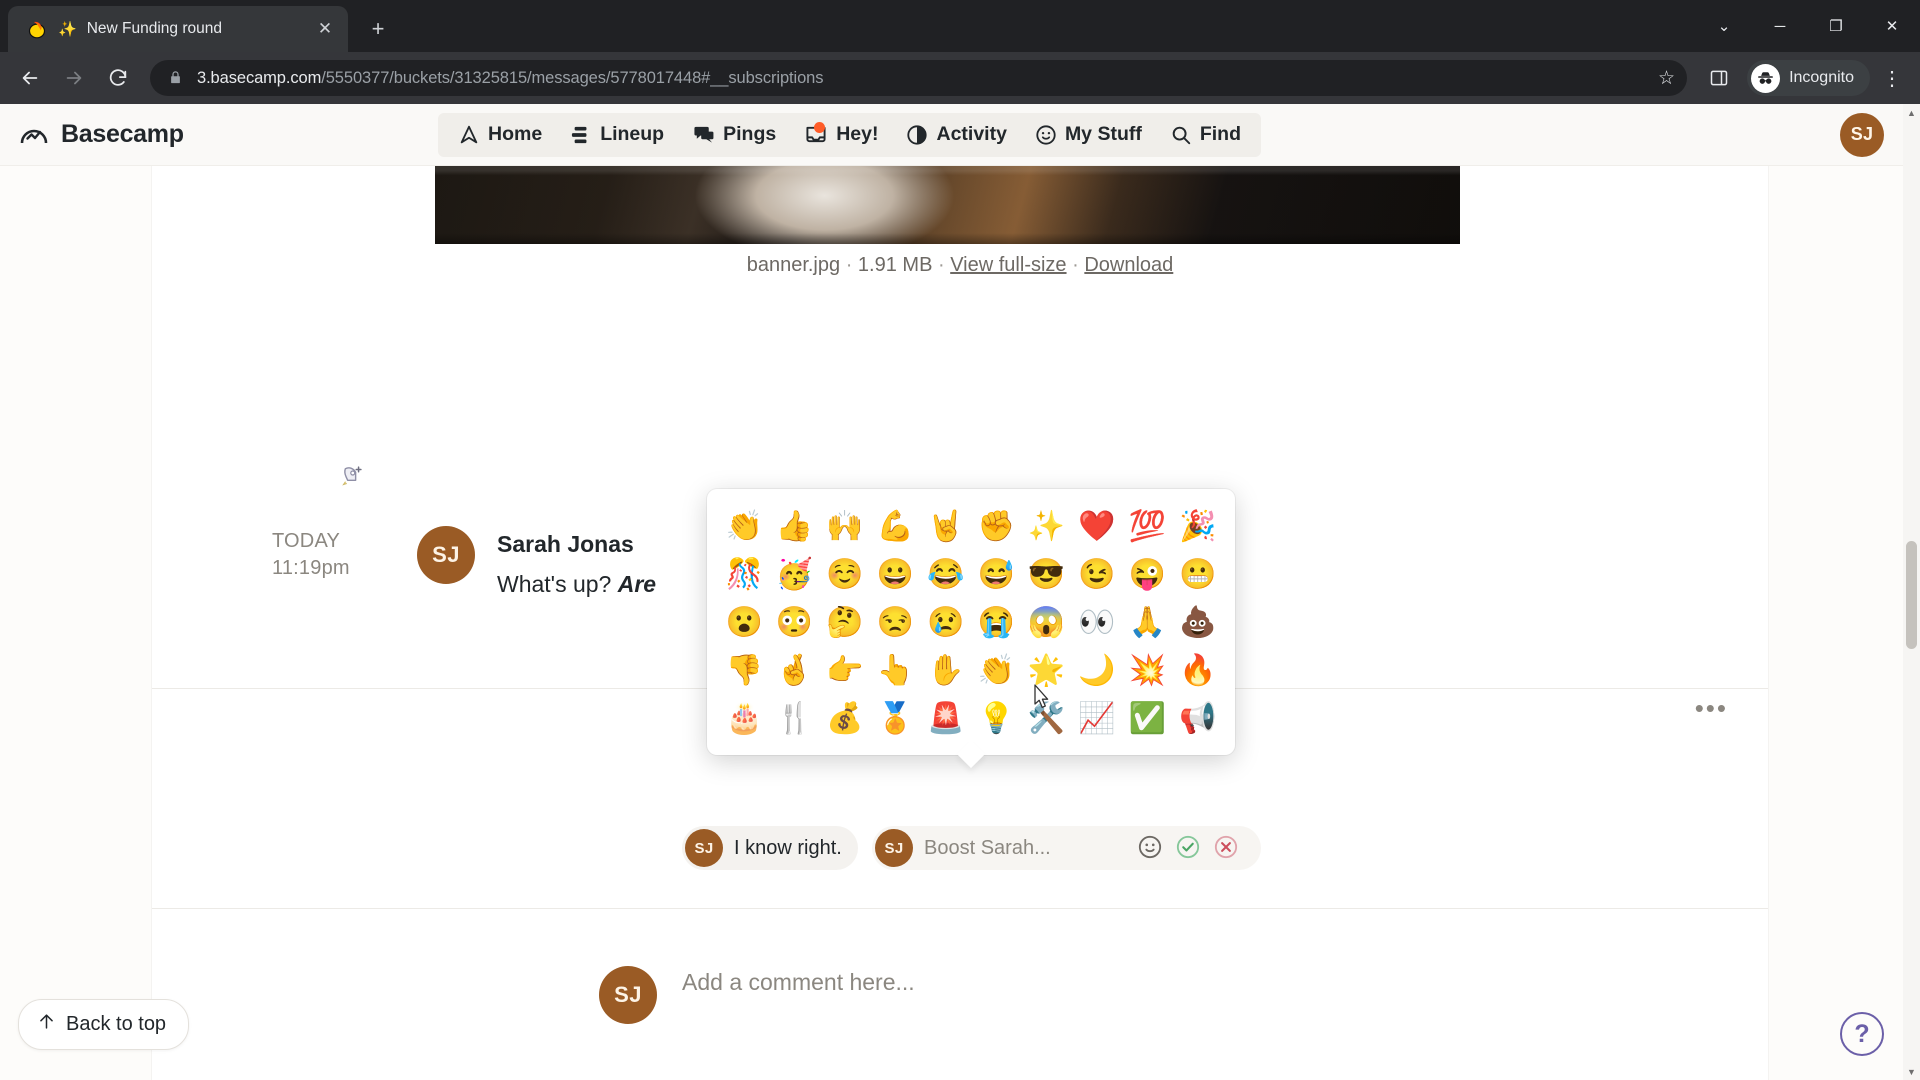  What do you see at coordinates (1046, 671) in the screenshot?
I see `emoji-cell: 🌟` at bounding box center [1046, 671].